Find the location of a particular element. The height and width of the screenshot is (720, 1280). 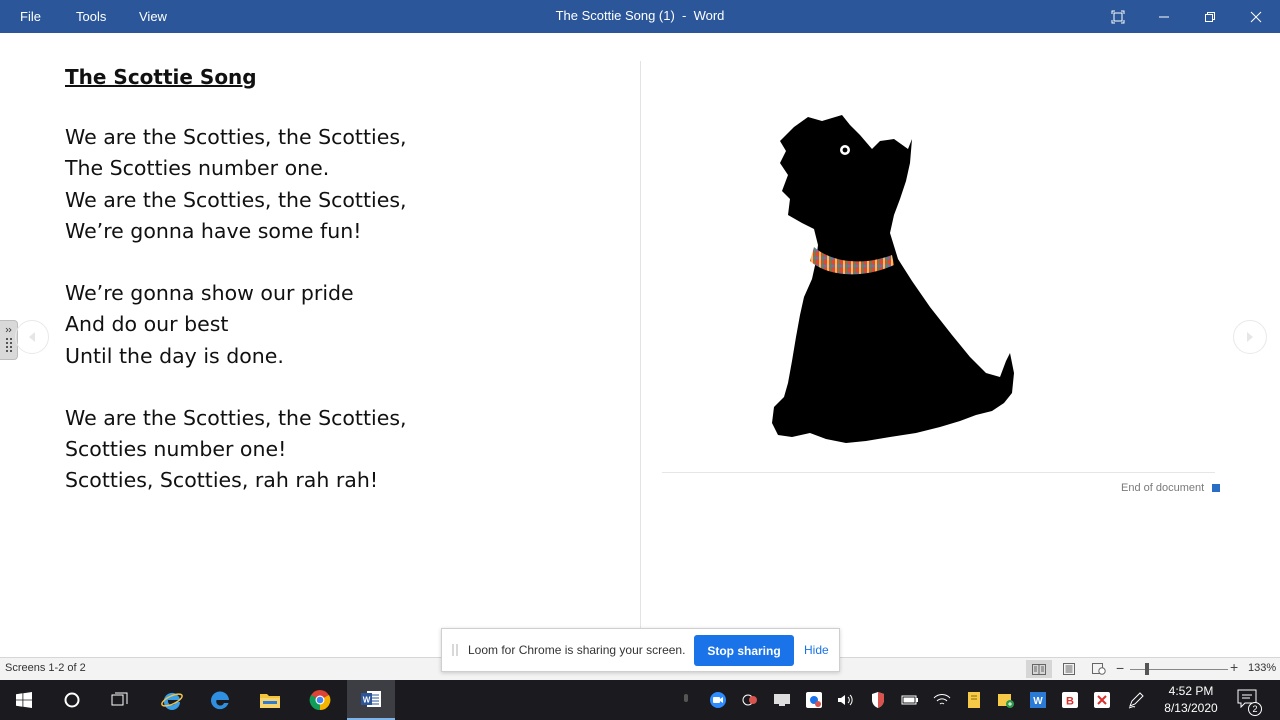

zoom-level: 133% is located at coordinates (1262, 668).